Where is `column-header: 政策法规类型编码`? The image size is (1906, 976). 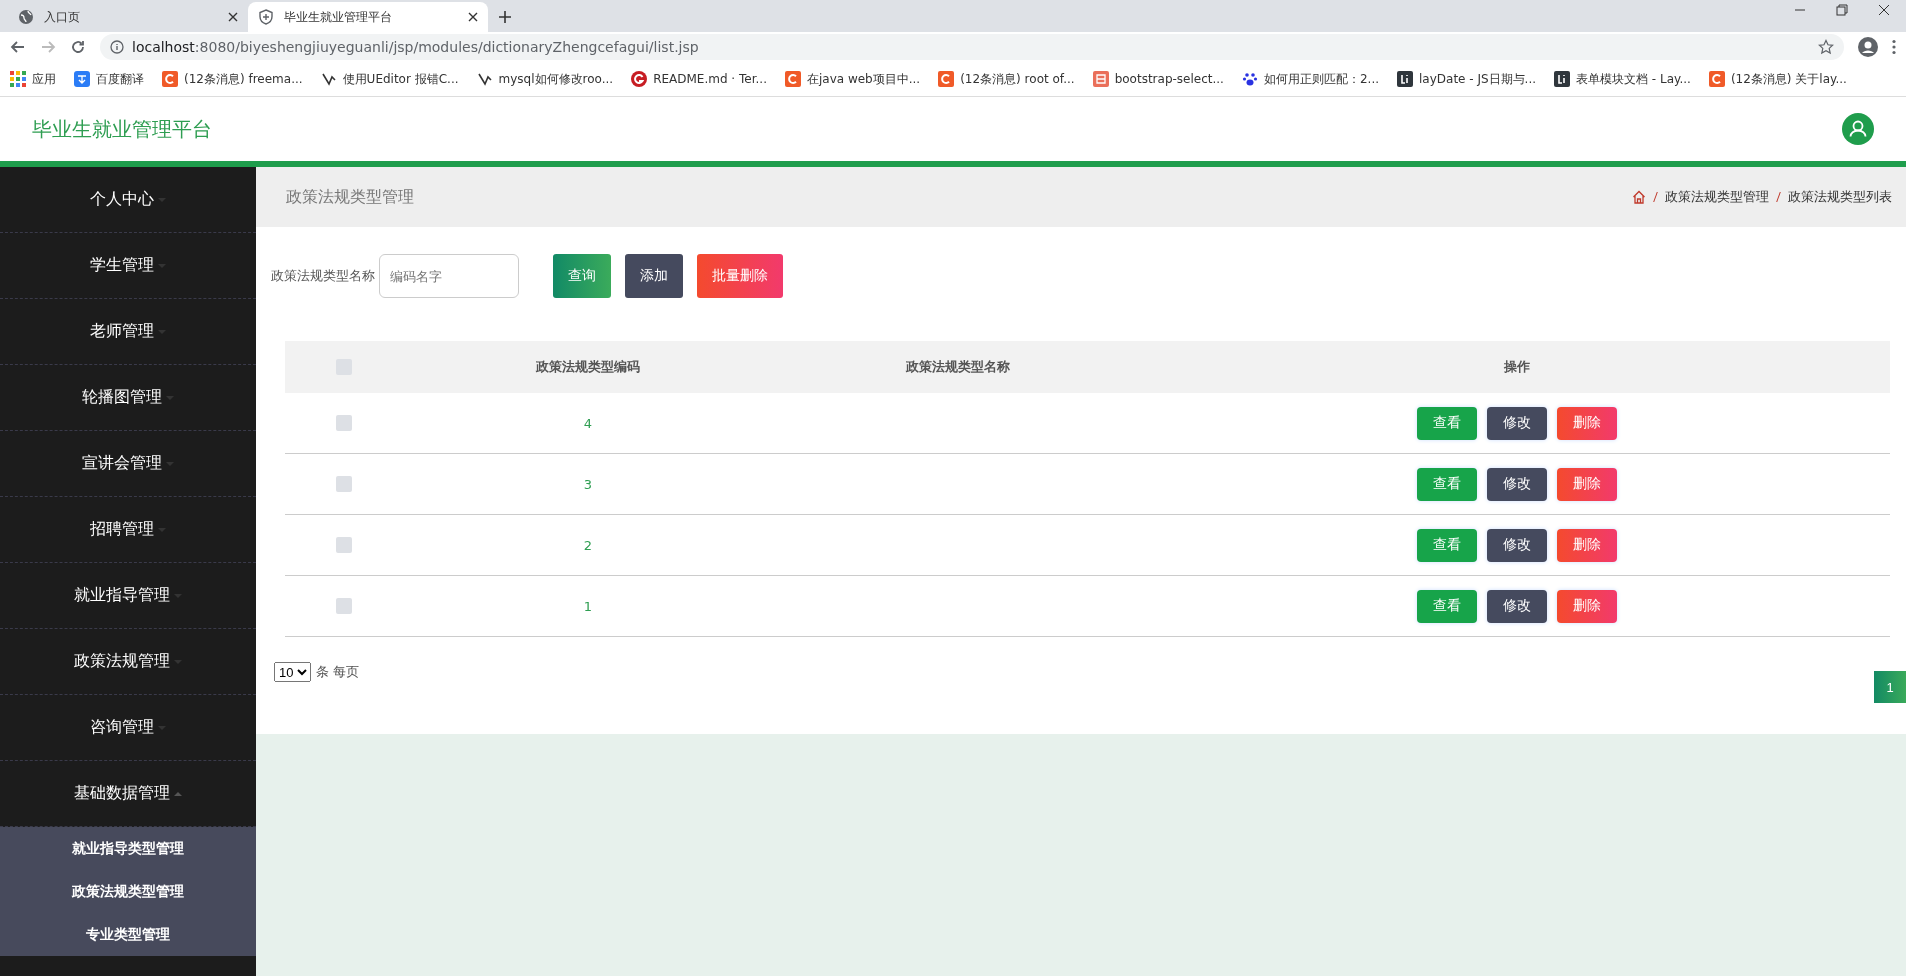 column-header: 政策法规类型编码 is located at coordinates (588, 367).